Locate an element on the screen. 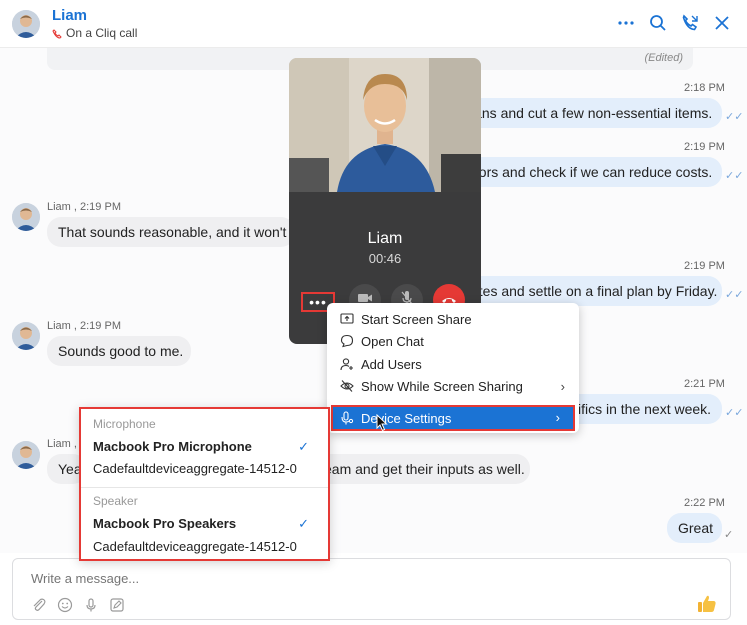 This screenshot has width=747, height=625. speaker-option: Macbook Pro Speakers ✓ is located at coordinates (206, 523).